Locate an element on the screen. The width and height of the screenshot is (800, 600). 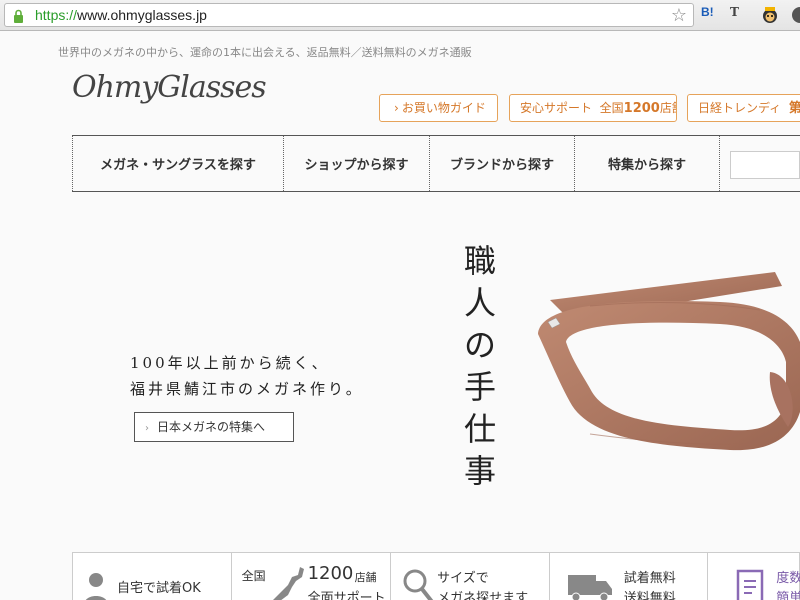
support-button: 安心サポート 全国1200店舗 is located at coordinates (593, 108).